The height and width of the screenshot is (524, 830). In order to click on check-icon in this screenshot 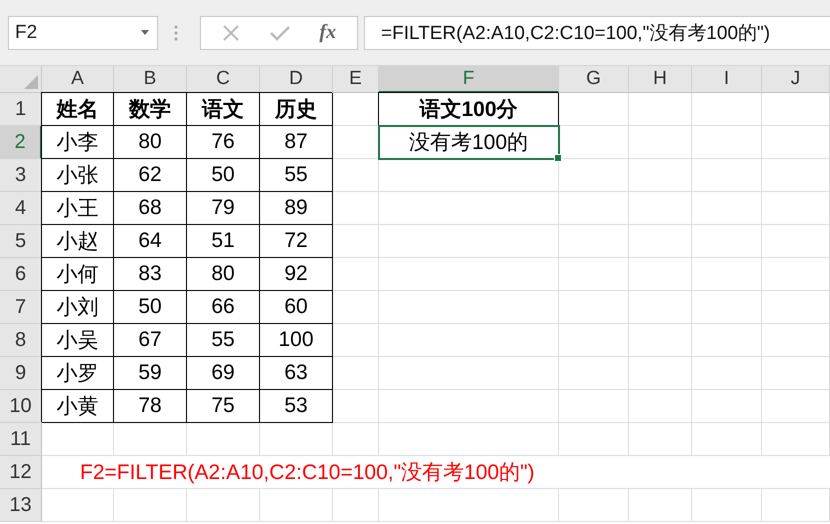, I will do `click(280, 32)`.